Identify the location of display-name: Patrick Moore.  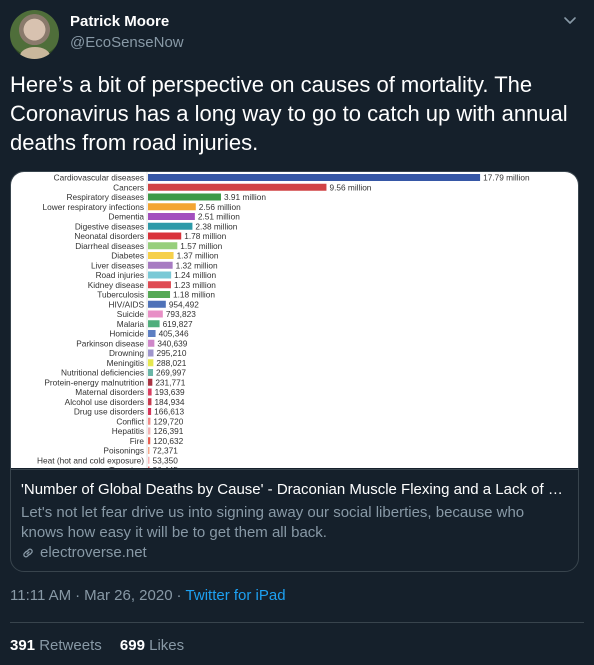
(119, 21).